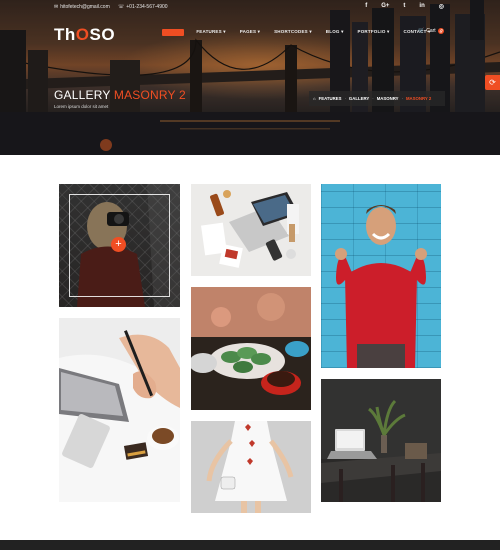 This screenshot has width=500, height=550. What do you see at coordinates (441, 31) in the screenshot?
I see `search-icon: ⌕` at bounding box center [441, 31].